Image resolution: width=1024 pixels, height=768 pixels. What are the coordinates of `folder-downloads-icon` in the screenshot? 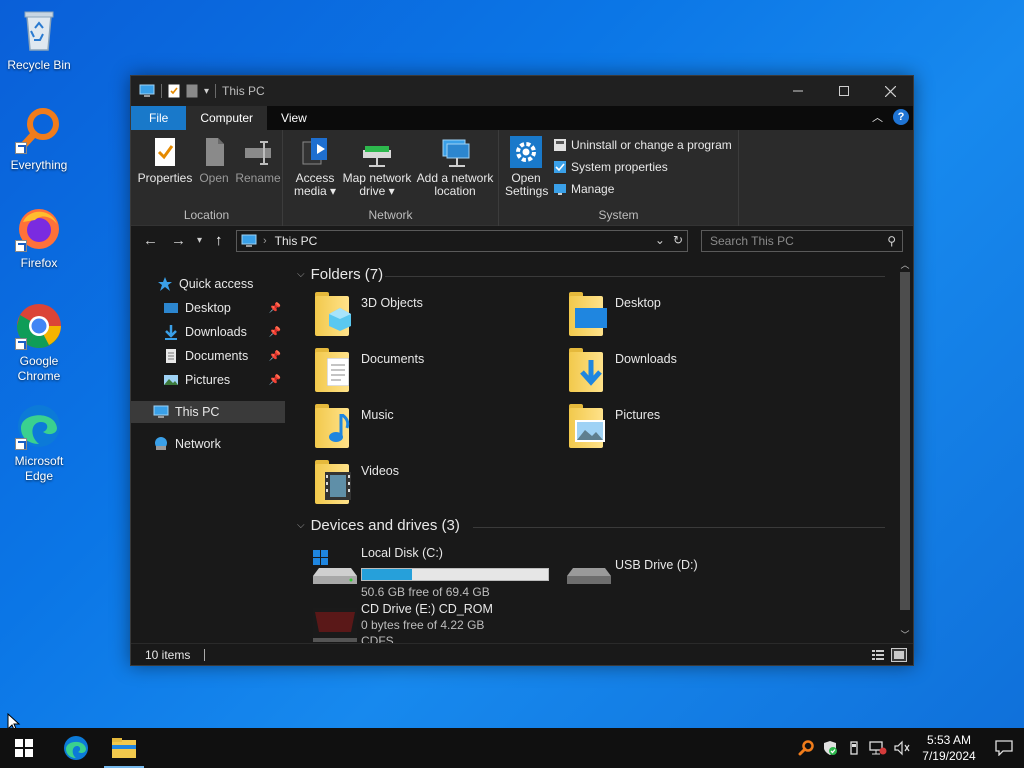 It's located at (589, 368).